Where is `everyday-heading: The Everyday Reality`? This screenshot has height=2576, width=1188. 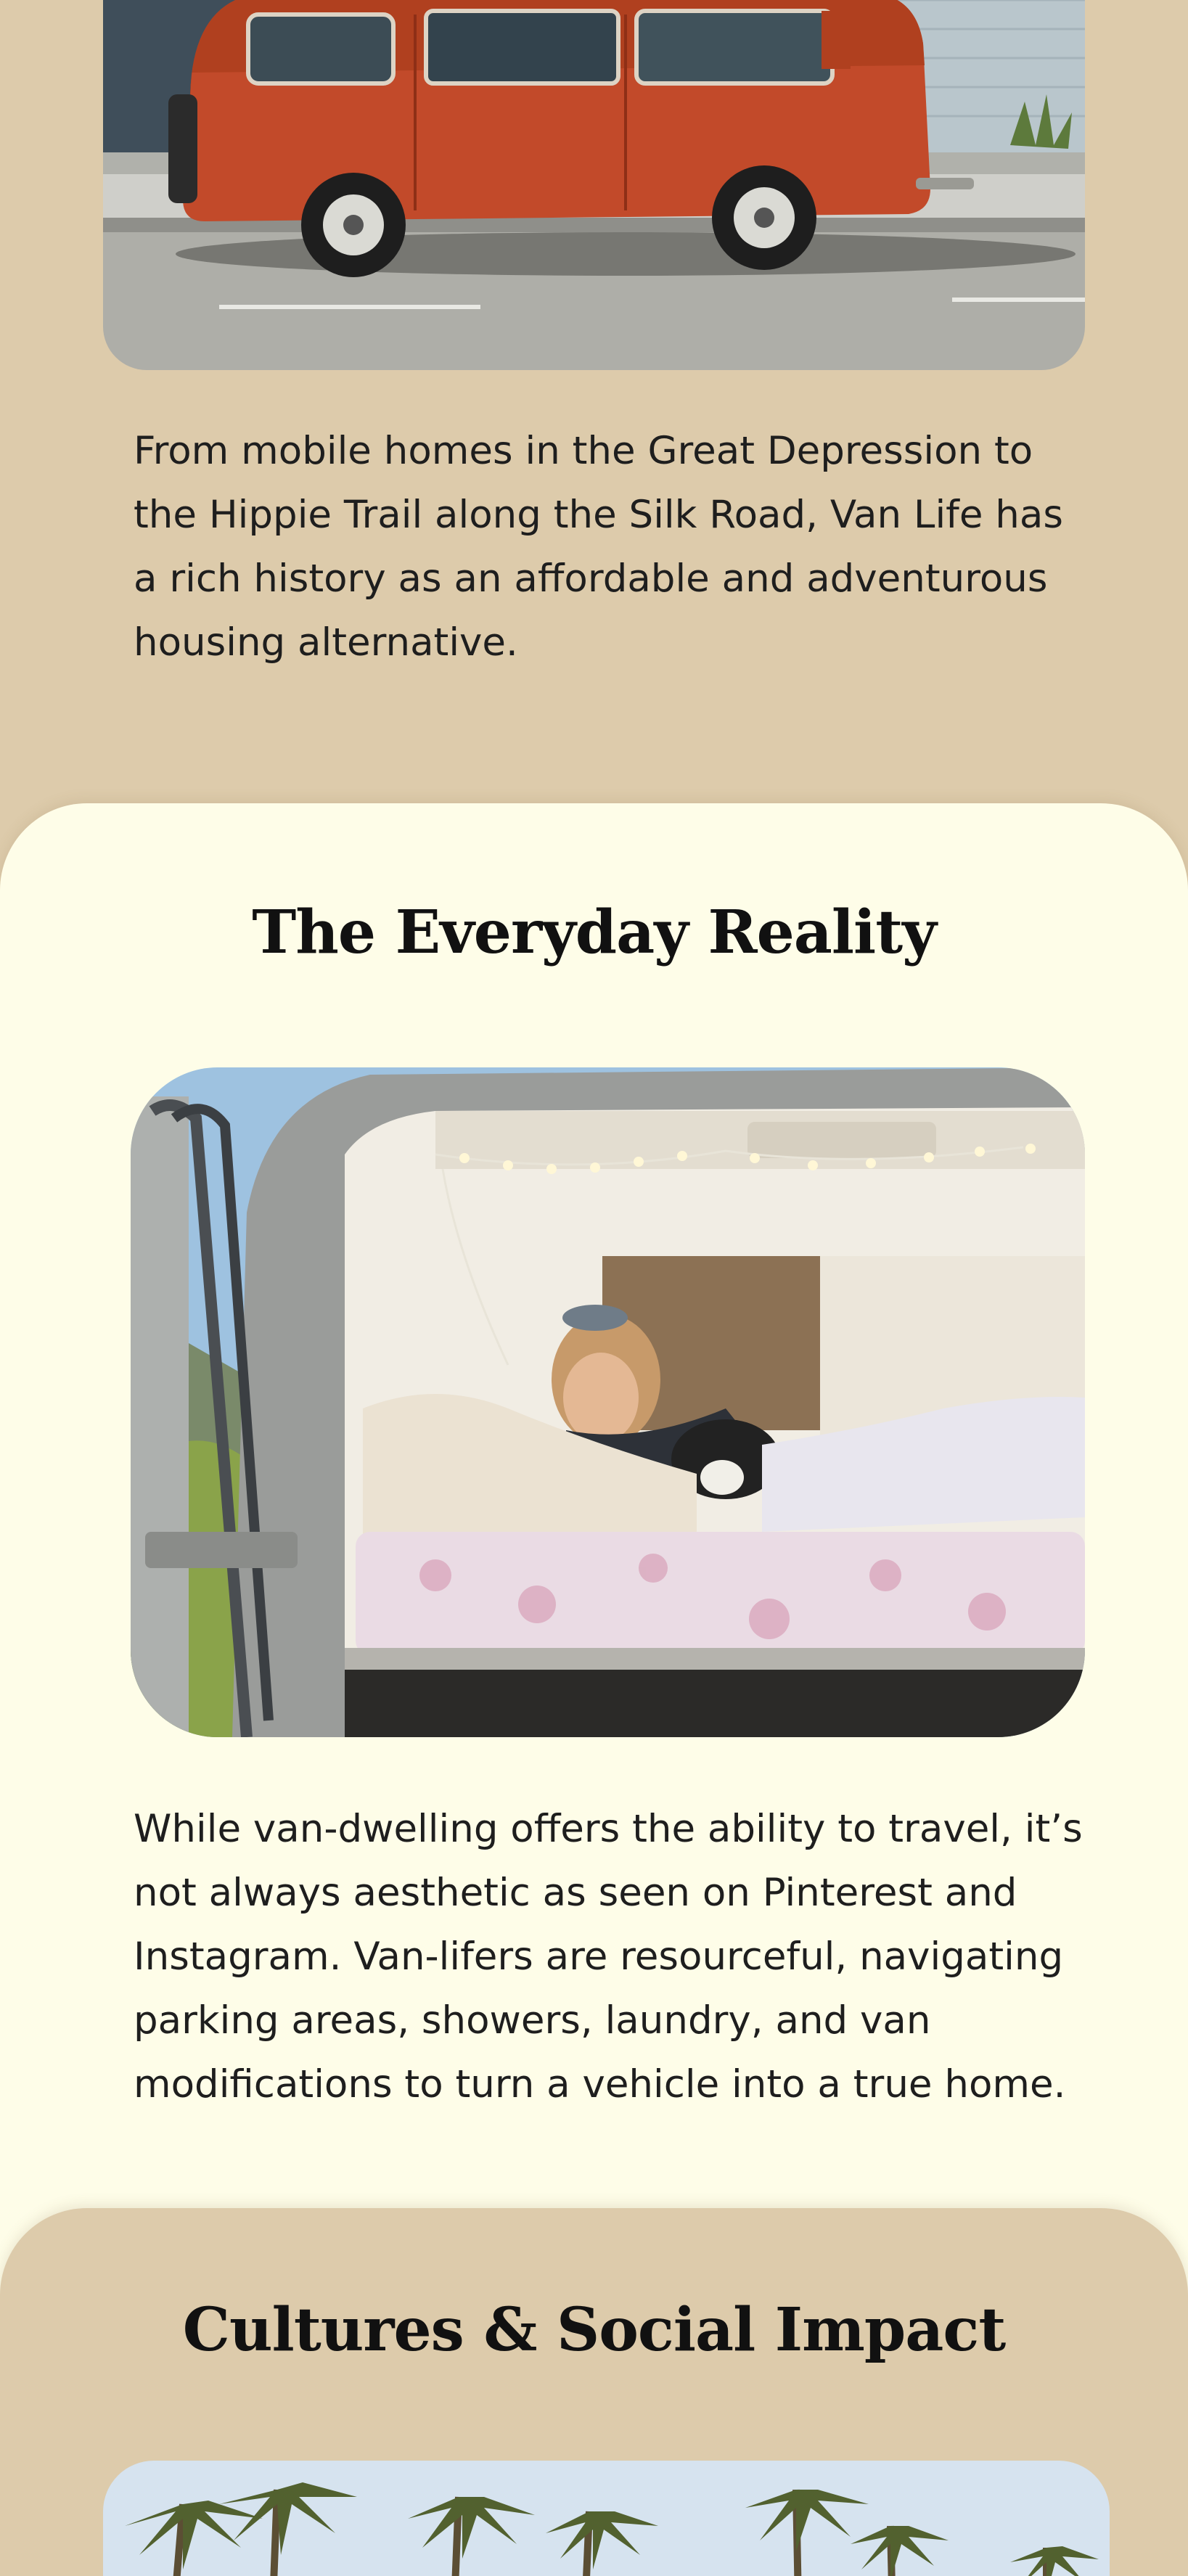
everyday-heading: The Everyday Reality is located at coordinates (594, 932).